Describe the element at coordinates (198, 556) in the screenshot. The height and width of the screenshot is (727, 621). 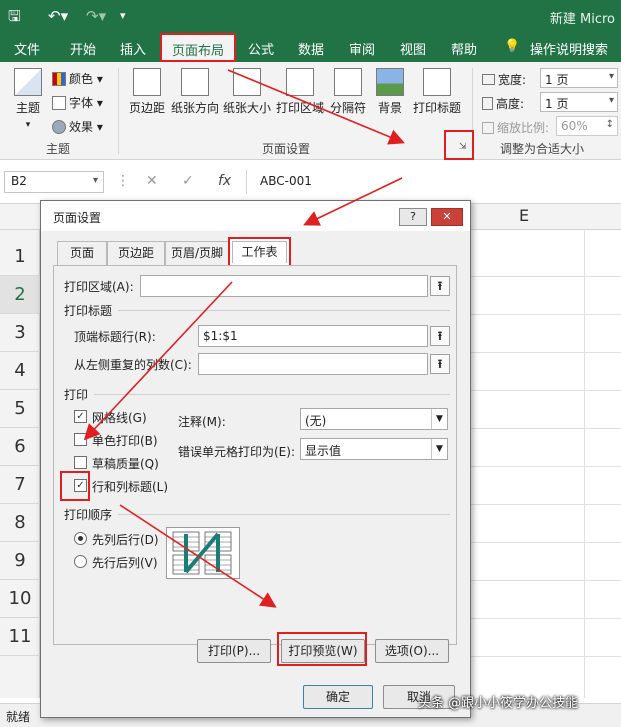
I see `arrow-to-preview` at that location.